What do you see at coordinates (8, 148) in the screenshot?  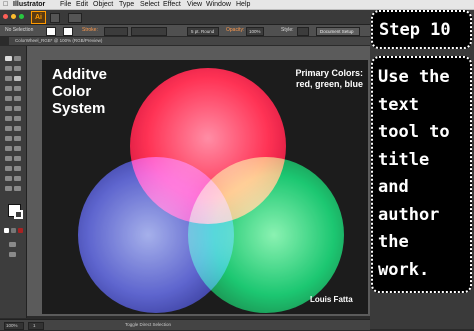 I see `mesh-tool-icon` at bounding box center [8, 148].